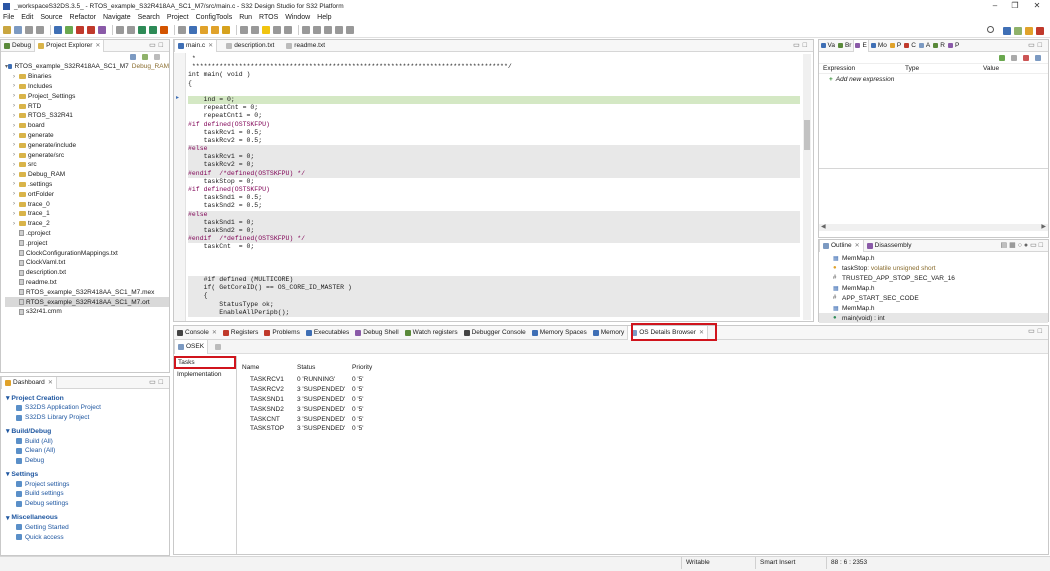 This screenshot has height=571, width=1050. Describe the element at coordinates (939, 46) in the screenshot. I see `tab-debug-view: R` at that location.